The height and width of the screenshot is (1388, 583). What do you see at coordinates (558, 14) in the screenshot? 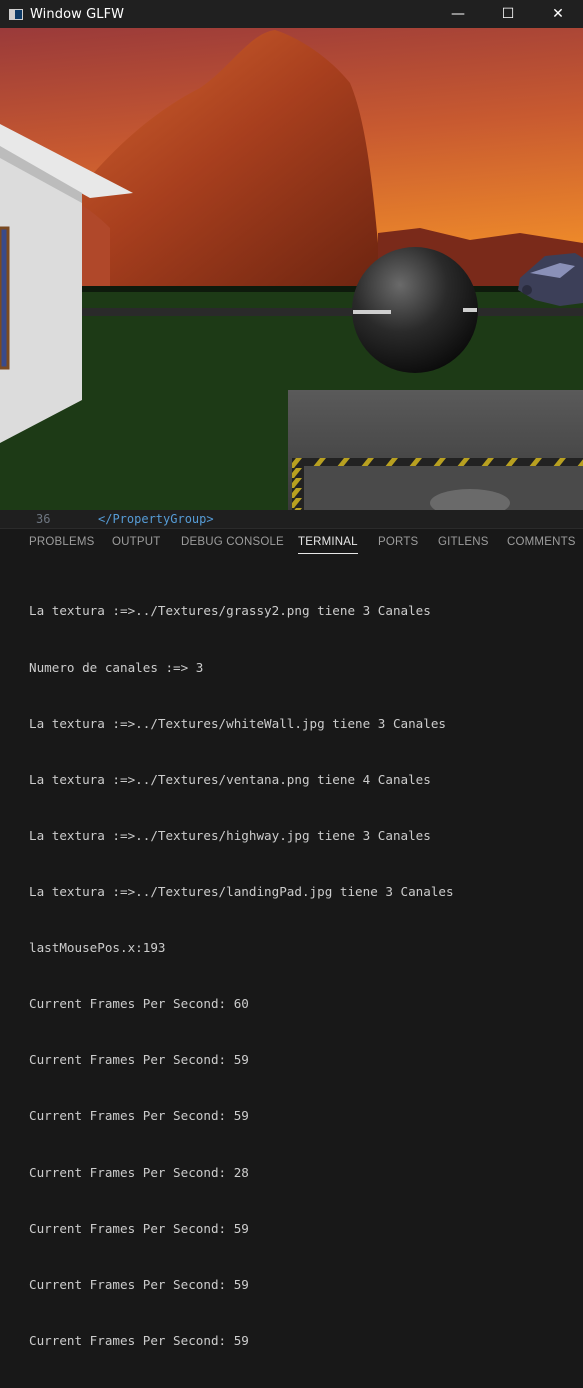
I see `close-button: ✕` at bounding box center [558, 14].